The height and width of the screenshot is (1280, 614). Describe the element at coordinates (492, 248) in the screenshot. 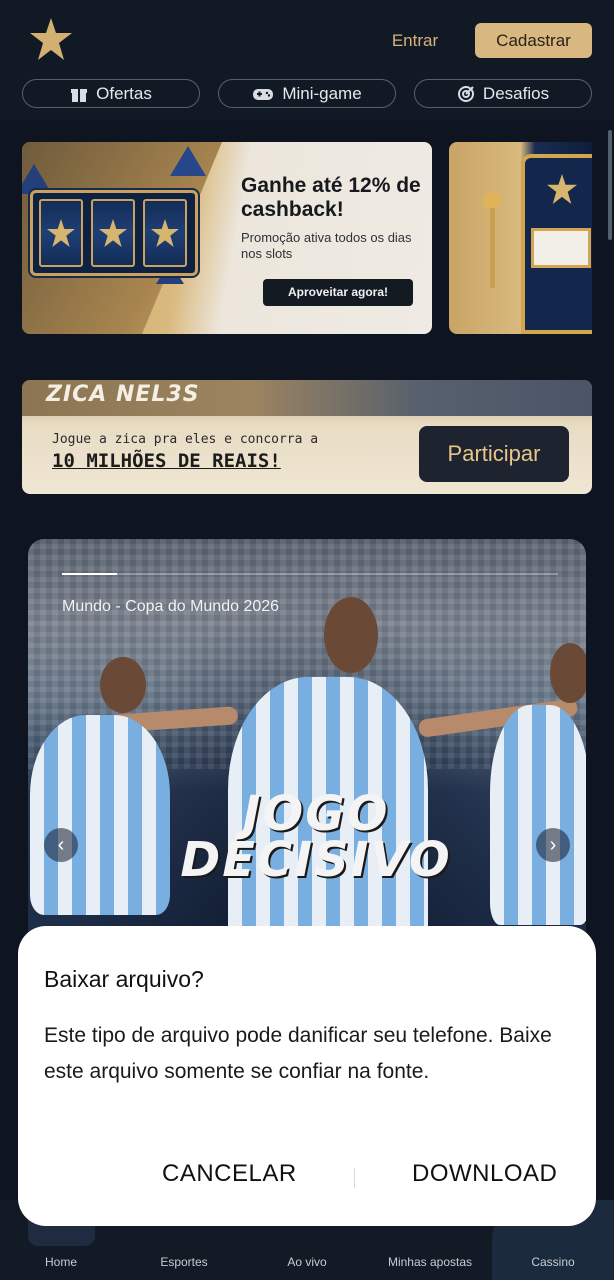

I see `lever-rod` at that location.